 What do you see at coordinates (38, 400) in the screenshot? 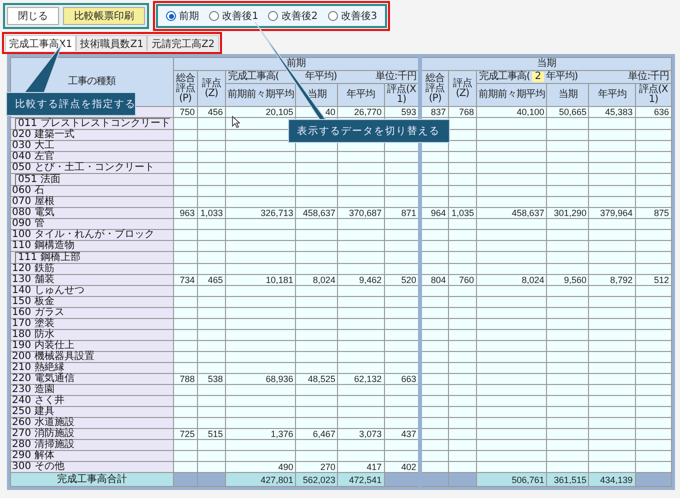
I see `row-label: 240 さく井` at bounding box center [38, 400].